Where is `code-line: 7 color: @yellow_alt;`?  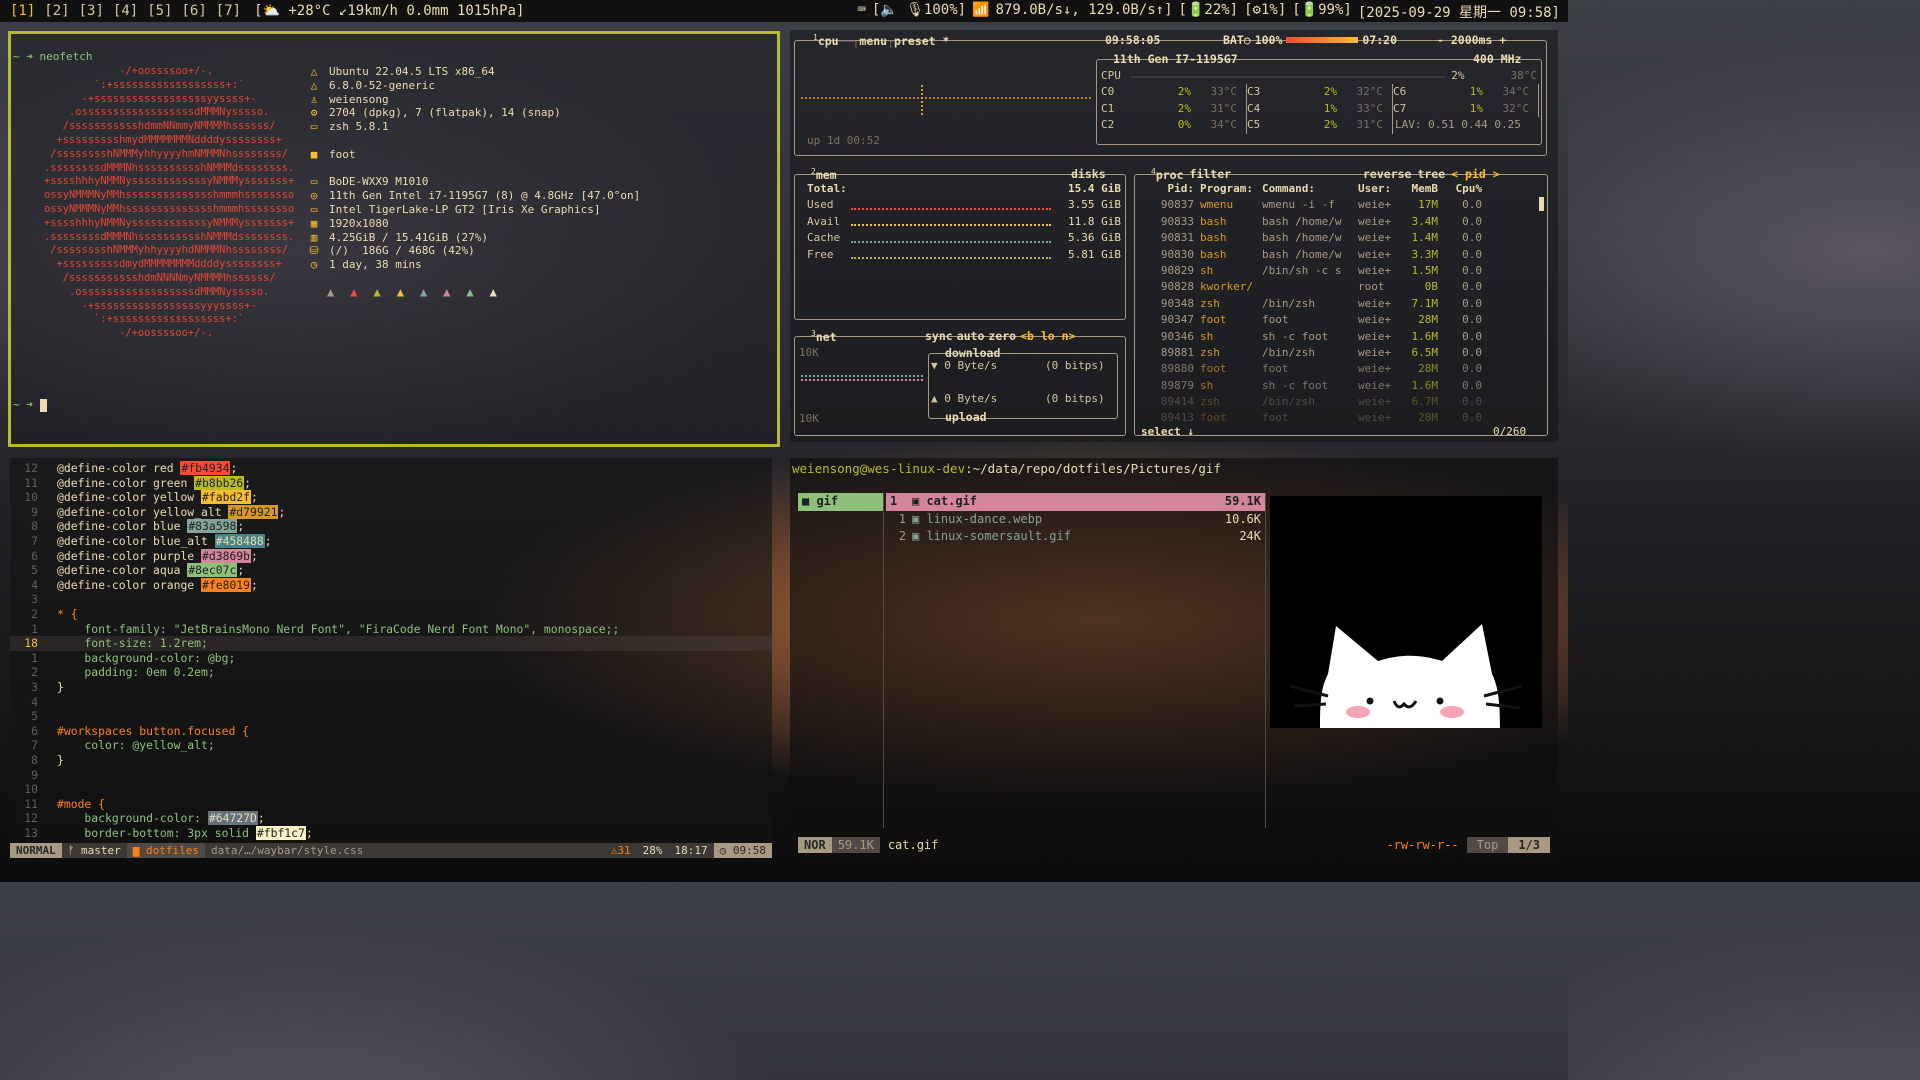 code-line: 7 color: @yellow_alt; is located at coordinates (391, 745).